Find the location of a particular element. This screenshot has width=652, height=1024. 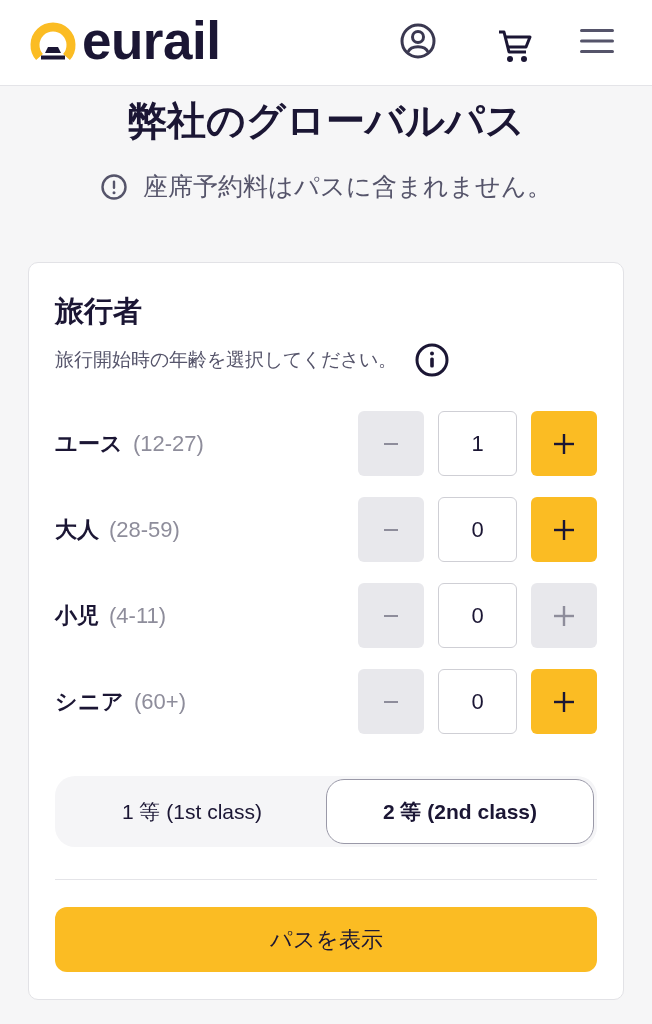

traveler-type-label: 大人 is located at coordinates (77, 529).